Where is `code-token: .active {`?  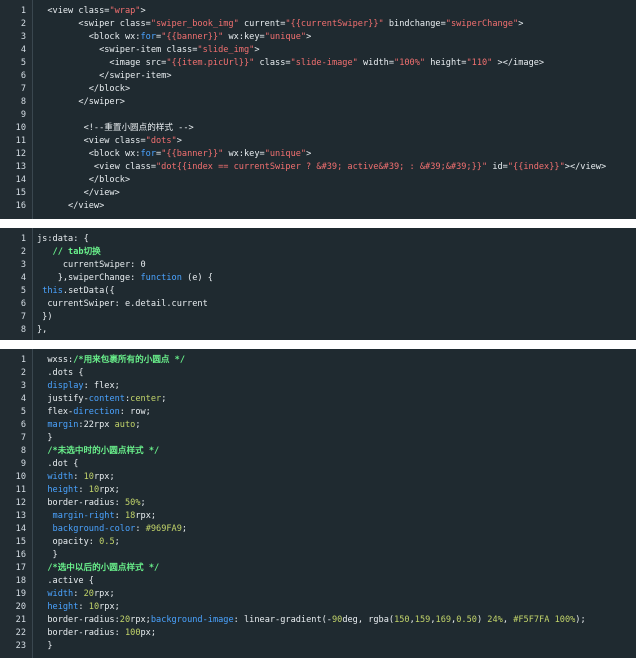
code-token: .active { is located at coordinates (65, 581).